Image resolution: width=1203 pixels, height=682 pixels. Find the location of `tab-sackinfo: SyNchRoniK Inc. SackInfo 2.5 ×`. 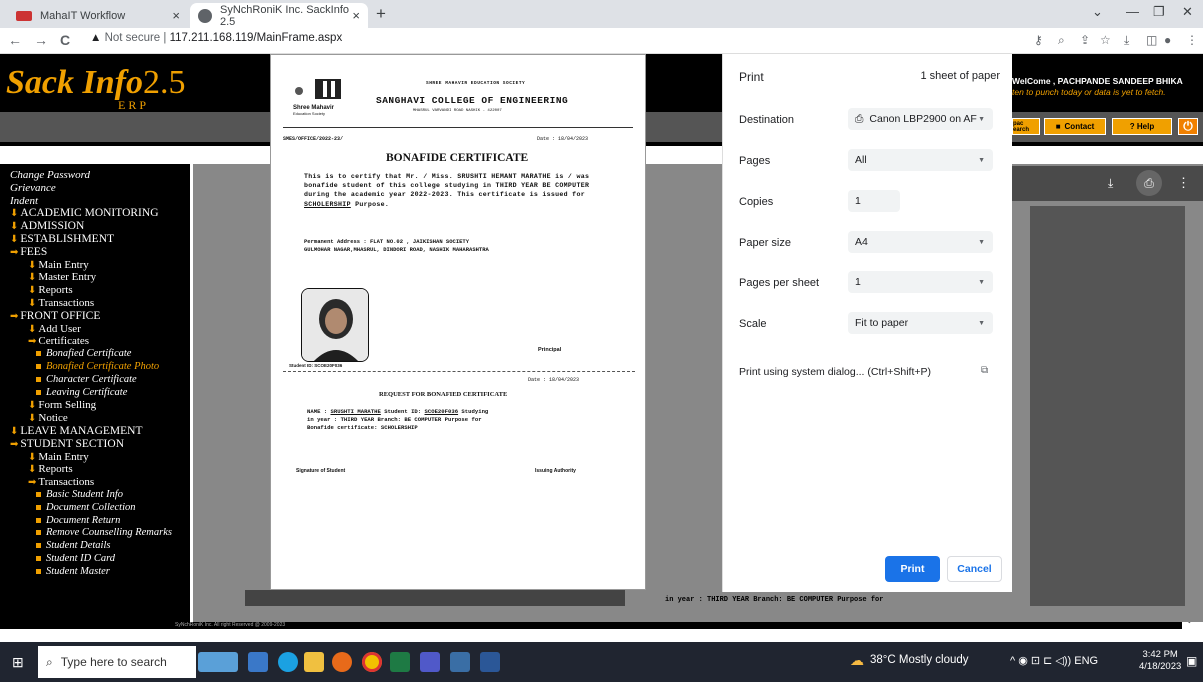

tab-sackinfo: SyNchRoniK Inc. SackInfo 2.5 × is located at coordinates (279, 15).